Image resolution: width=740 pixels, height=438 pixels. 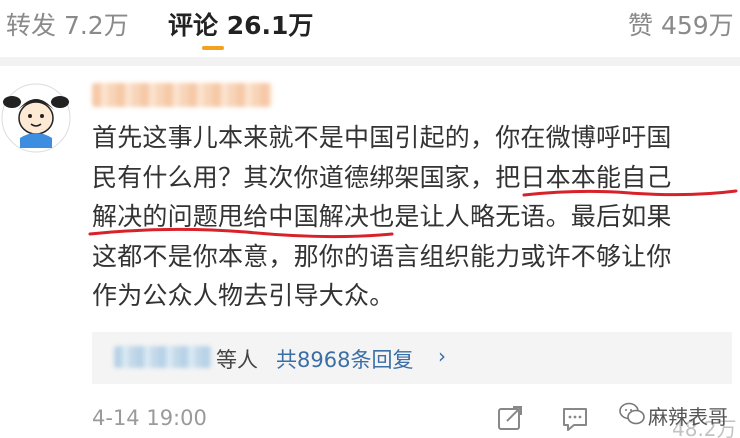 What do you see at coordinates (442, 356) in the screenshot?
I see `chevron-right-icon: ›` at bounding box center [442, 356].